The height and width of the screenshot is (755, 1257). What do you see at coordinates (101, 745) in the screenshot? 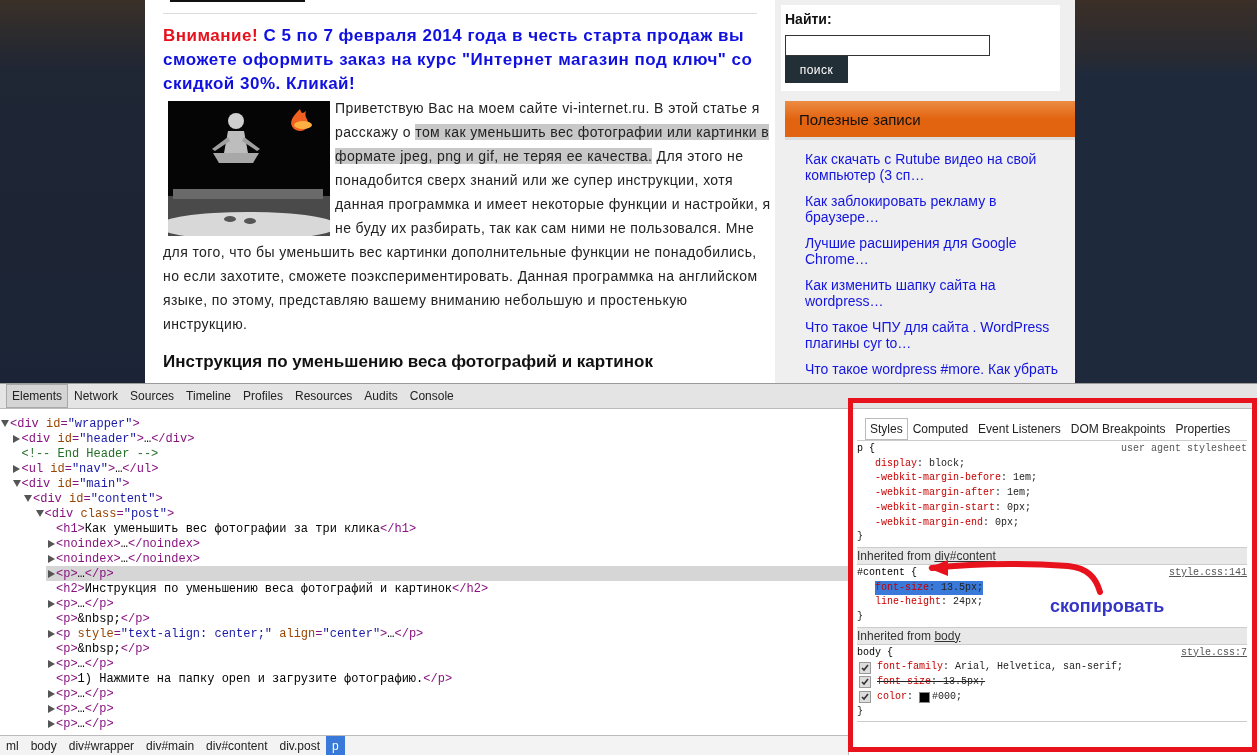
I see `breadcrumb: div#wrapper` at bounding box center [101, 745].